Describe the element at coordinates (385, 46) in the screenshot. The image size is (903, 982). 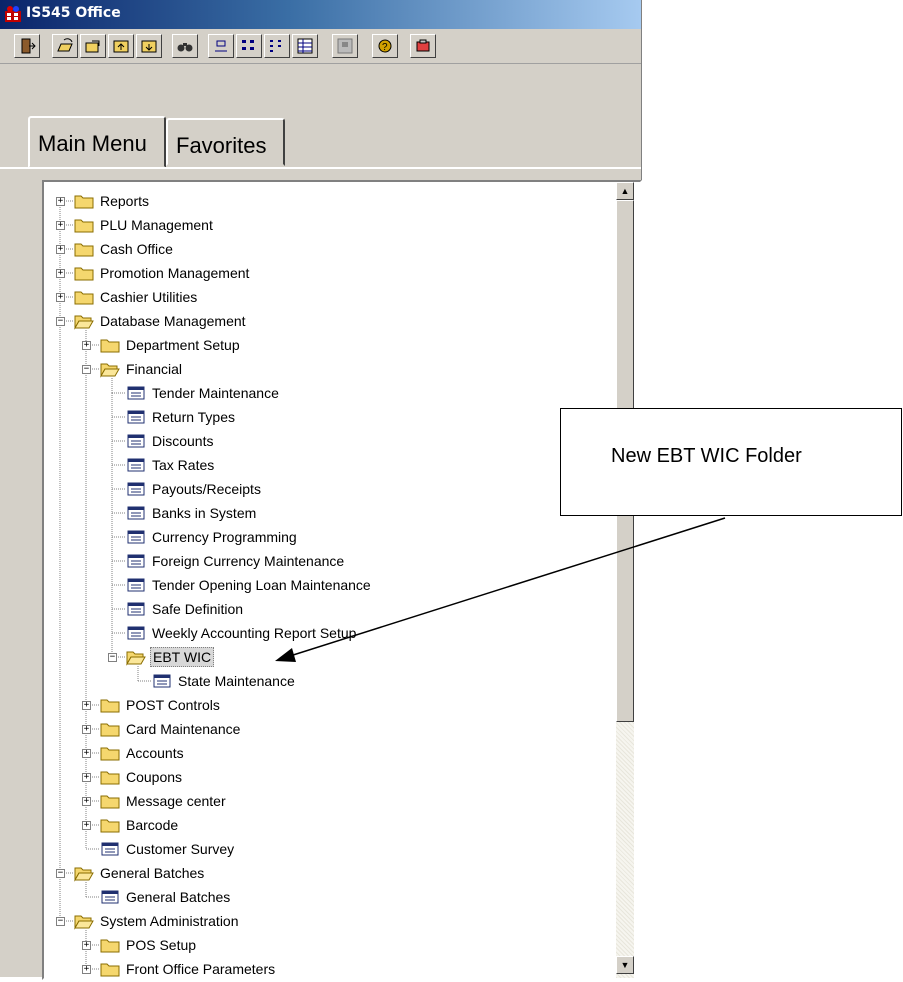
I see `help-button: ?` at that location.